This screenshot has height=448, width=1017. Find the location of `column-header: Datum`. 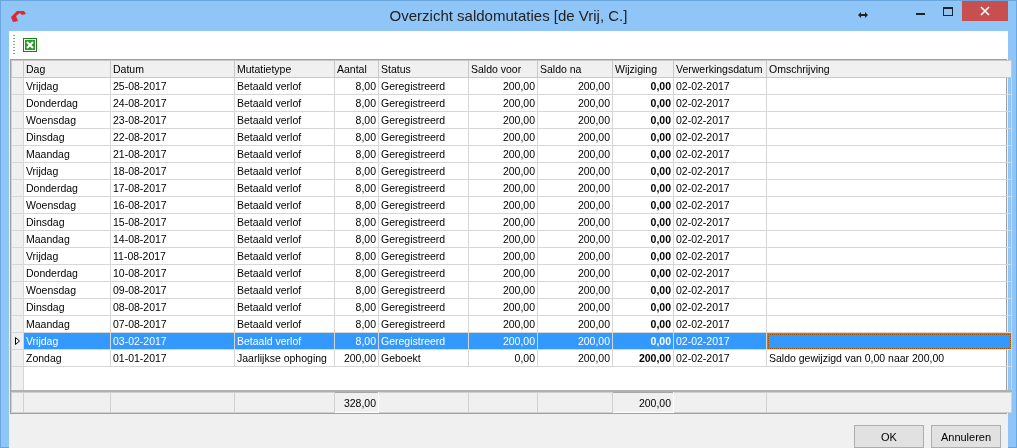

column-header: Datum is located at coordinates (172, 69).